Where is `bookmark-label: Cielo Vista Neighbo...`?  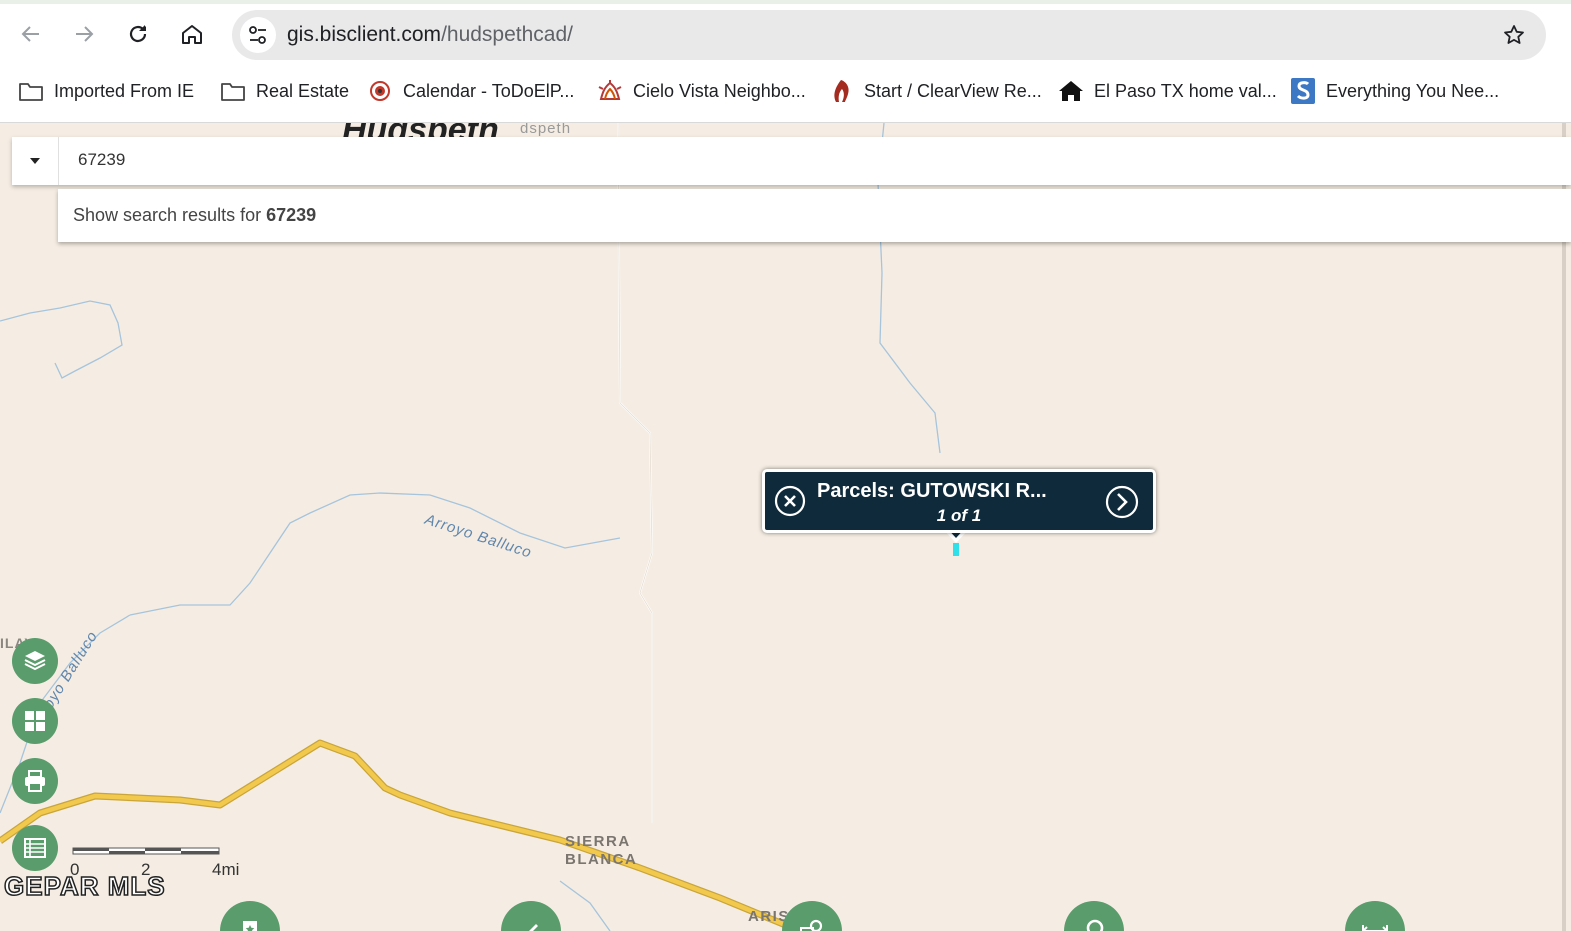
bookmark-label: Cielo Vista Neighbo... is located at coordinates (719, 90).